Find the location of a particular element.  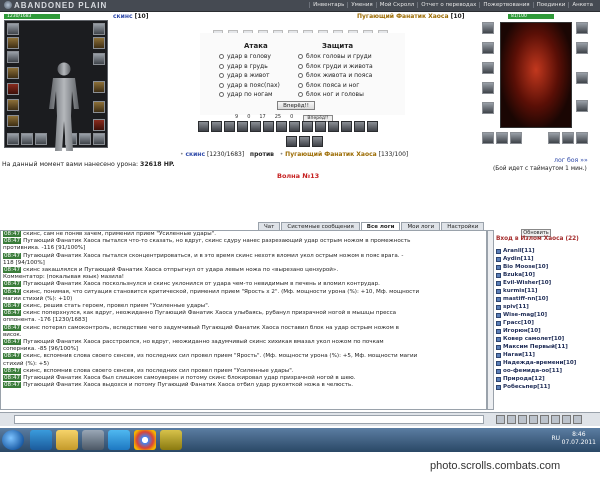

user-name: Evil-Wisher[10] is located at coordinates (527, 283).